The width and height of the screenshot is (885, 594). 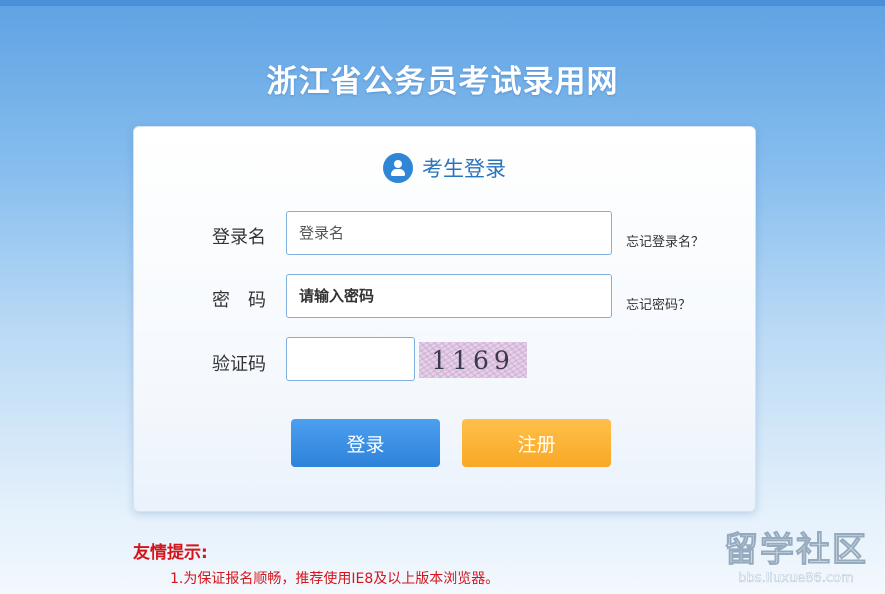 What do you see at coordinates (365, 443) in the screenshot?
I see `login-button: 登录` at bounding box center [365, 443].